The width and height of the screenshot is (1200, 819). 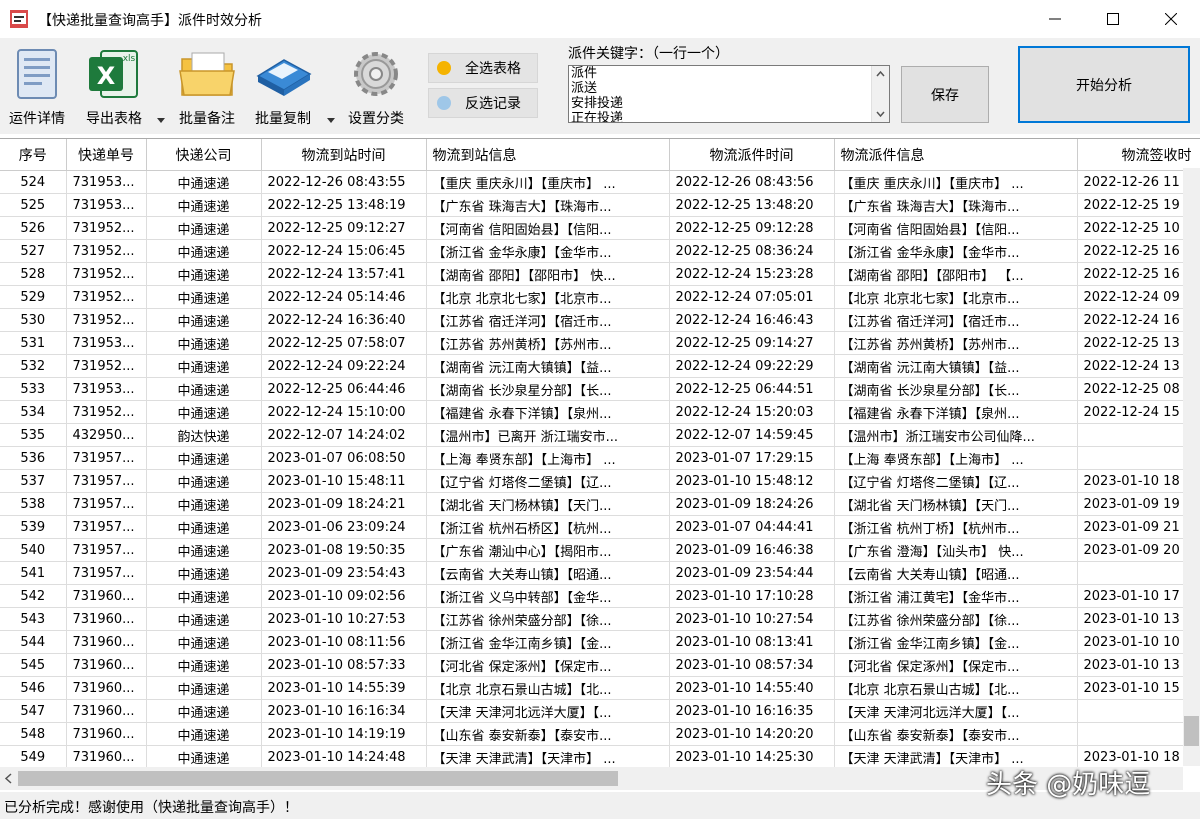 I want to click on export-button: X xls 导出表格, so click(x=114, y=87).